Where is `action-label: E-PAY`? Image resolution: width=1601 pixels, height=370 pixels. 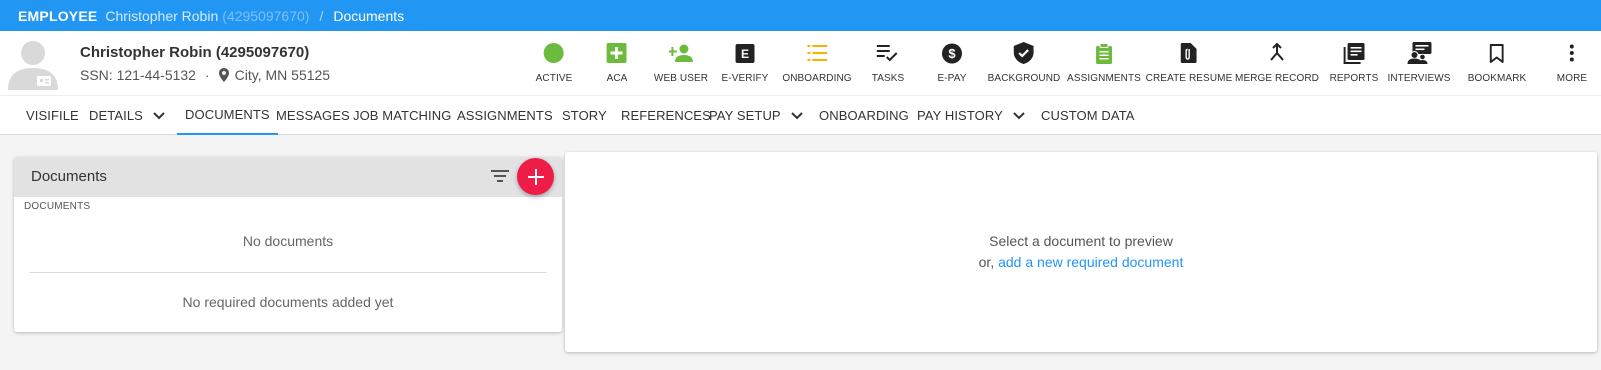 action-label: E-PAY is located at coordinates (952, 78).